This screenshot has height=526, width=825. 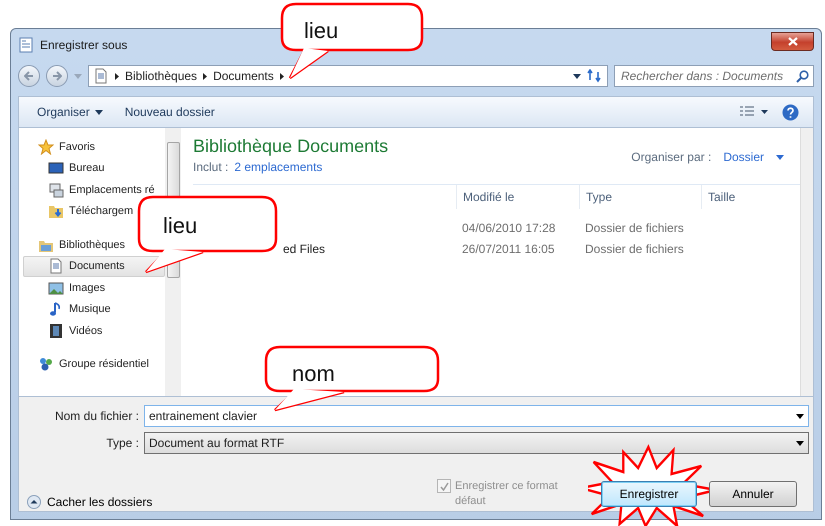 What do you see at coordinates (508, 249) in the screenshot?
I see `table-cell: 26/07/2011 16:05` at bounding box center [508, 249].